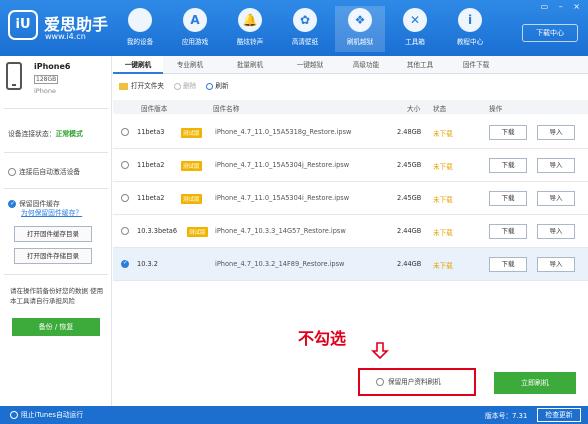 The height and width of the screenshot is (424, 588). Describe the element at coordinates (280, 264) in the screenshot. I see `firmware-name: iPhone_4.7_10.3.2_14F89_Restore.ipsw` at that location.